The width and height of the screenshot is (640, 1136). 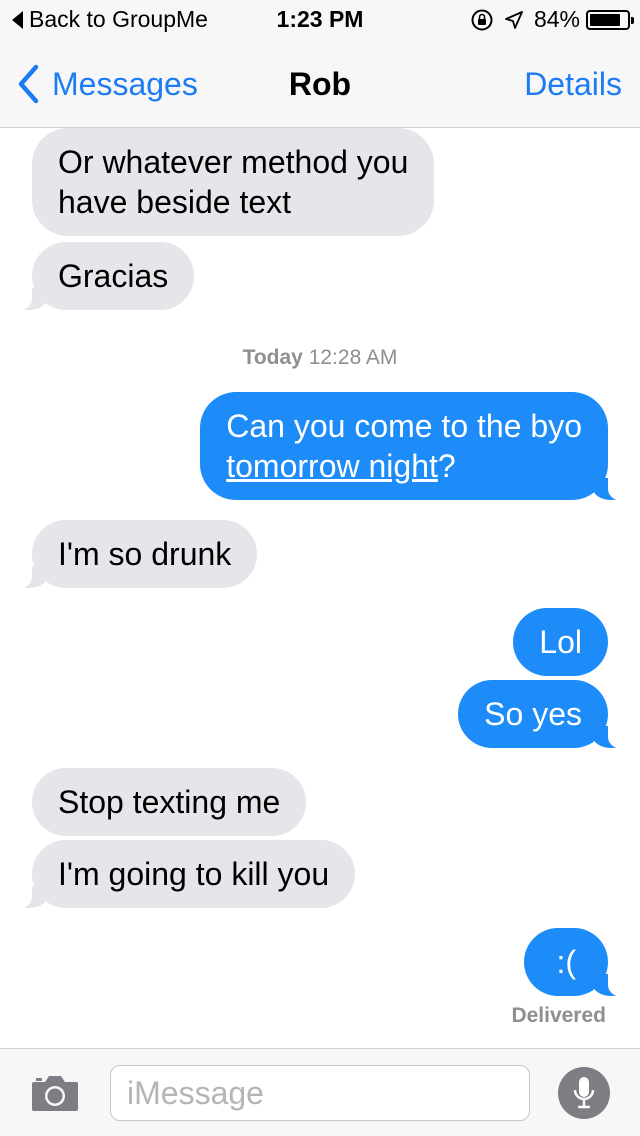 I want to click on message-line: So yes, so click(x=533, y=714).